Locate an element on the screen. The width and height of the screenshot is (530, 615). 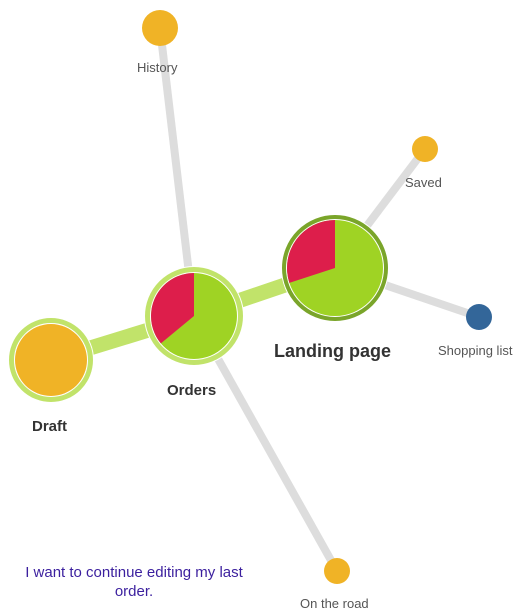
node-label-on-the-road: On the road is located at coordinates (334, 603).